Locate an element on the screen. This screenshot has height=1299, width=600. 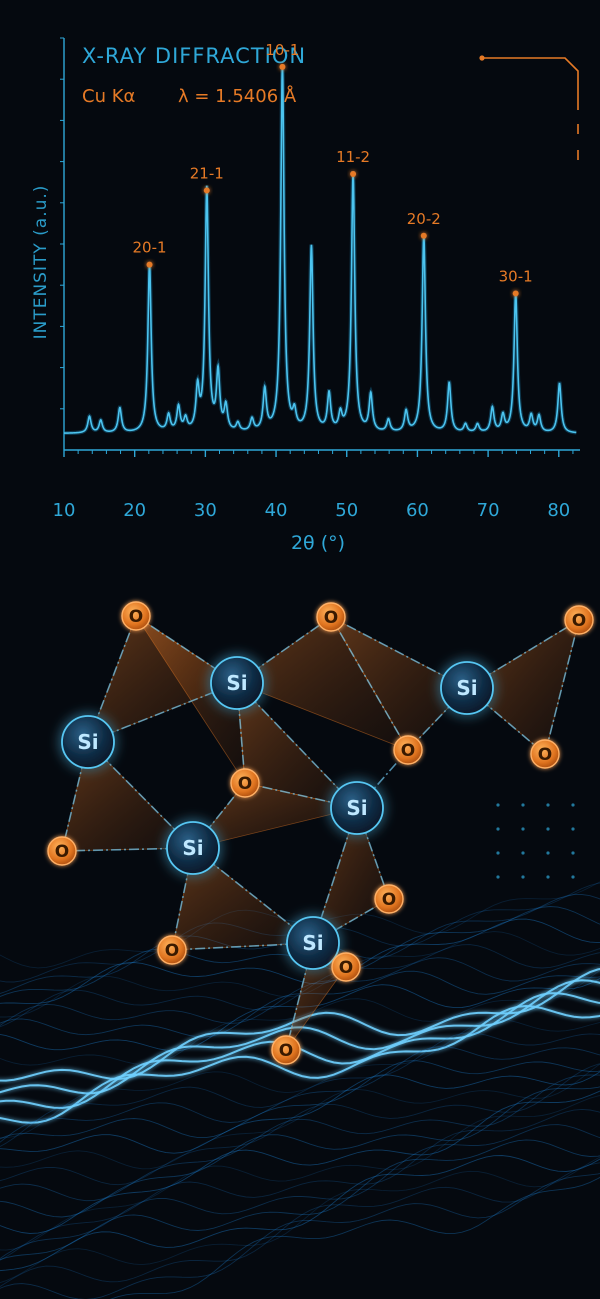
peak-label: 20-1 is located at coordinates (150, 248).